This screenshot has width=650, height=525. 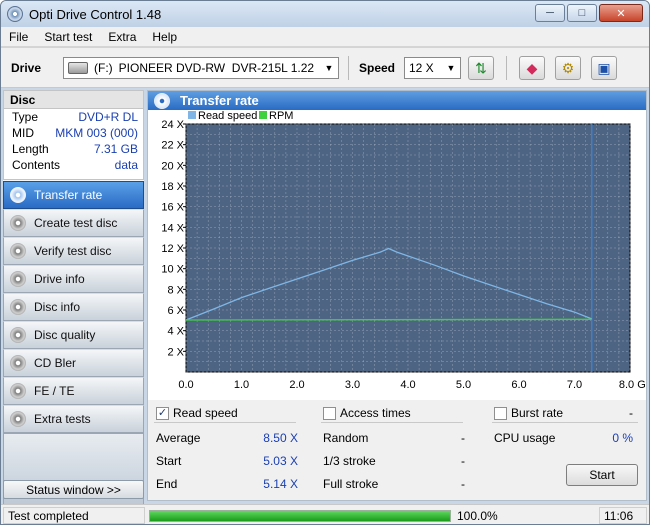 What do you see at coordinates (574, 385) in the screenshot?
I see `x-tick-label: 7.0` at bounding box center [574, 385].